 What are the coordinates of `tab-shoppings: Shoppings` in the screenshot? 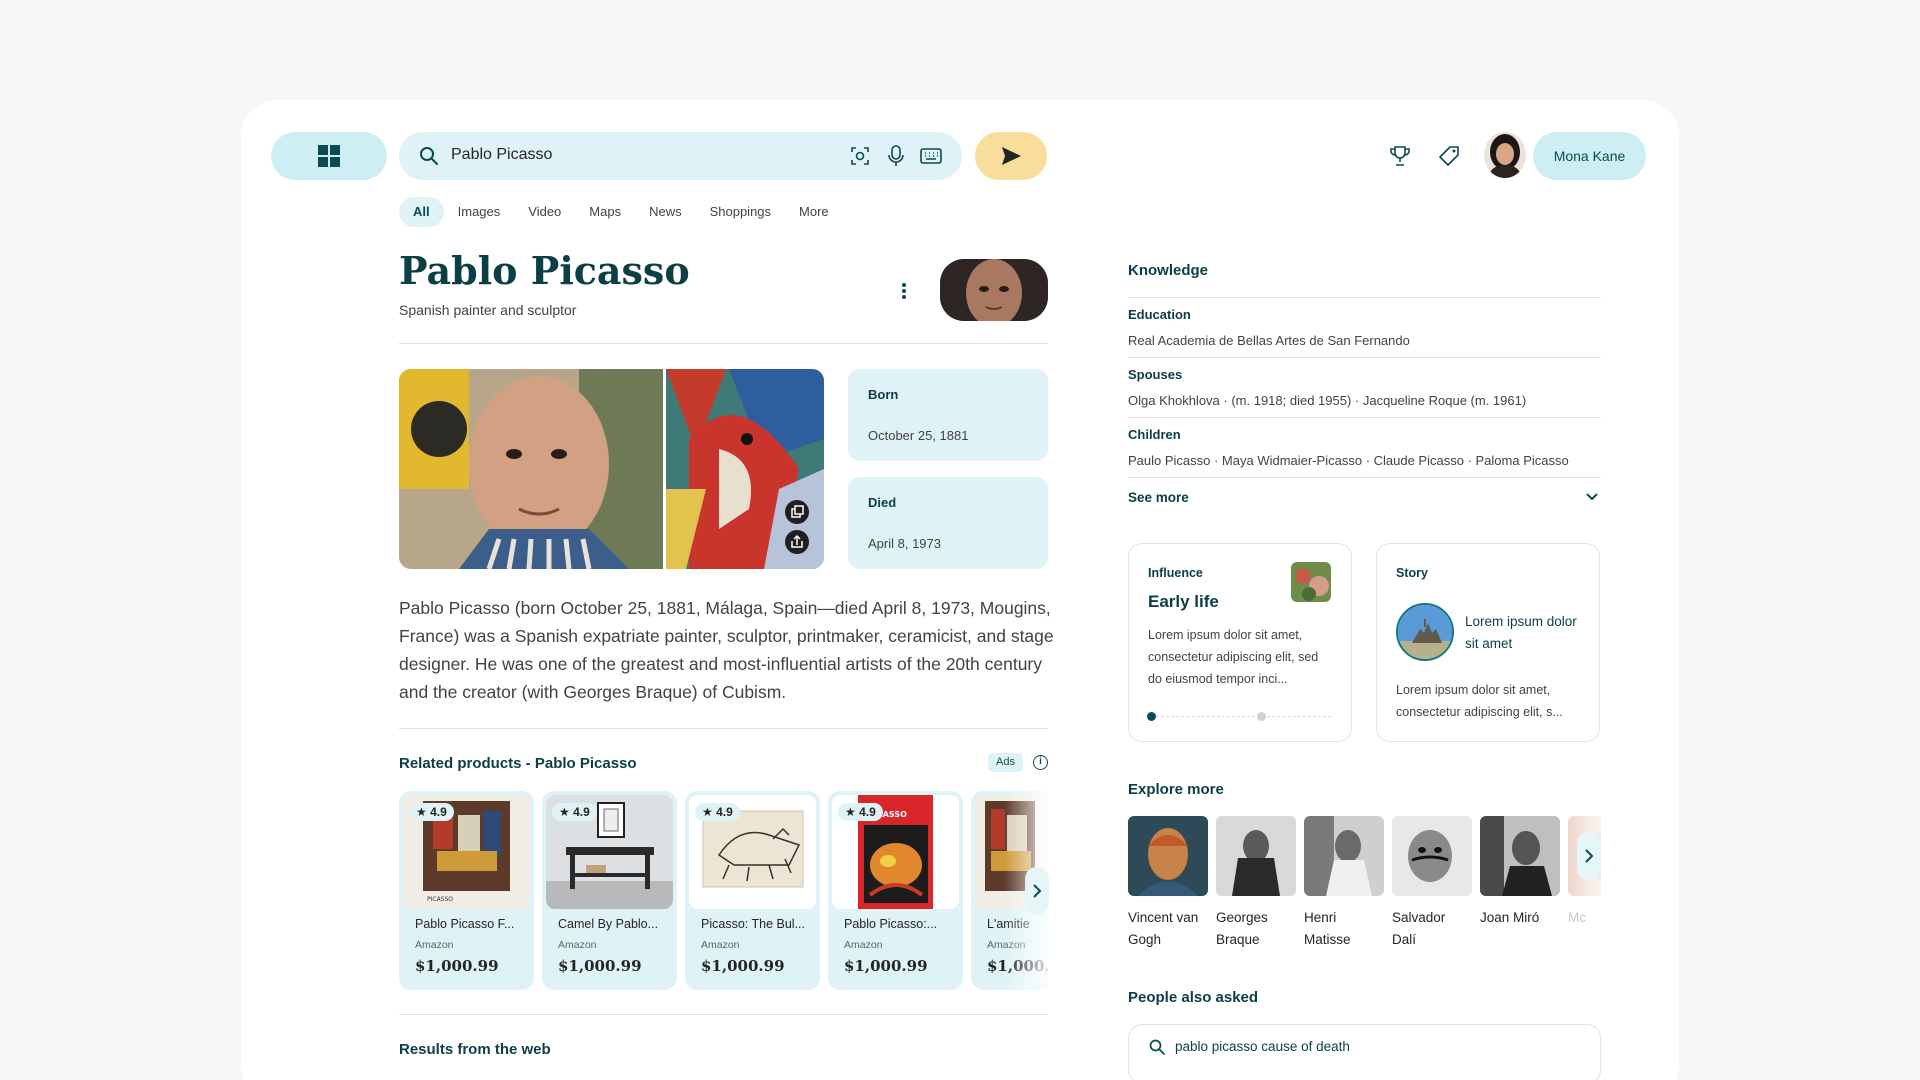 It's located at (740, 212).